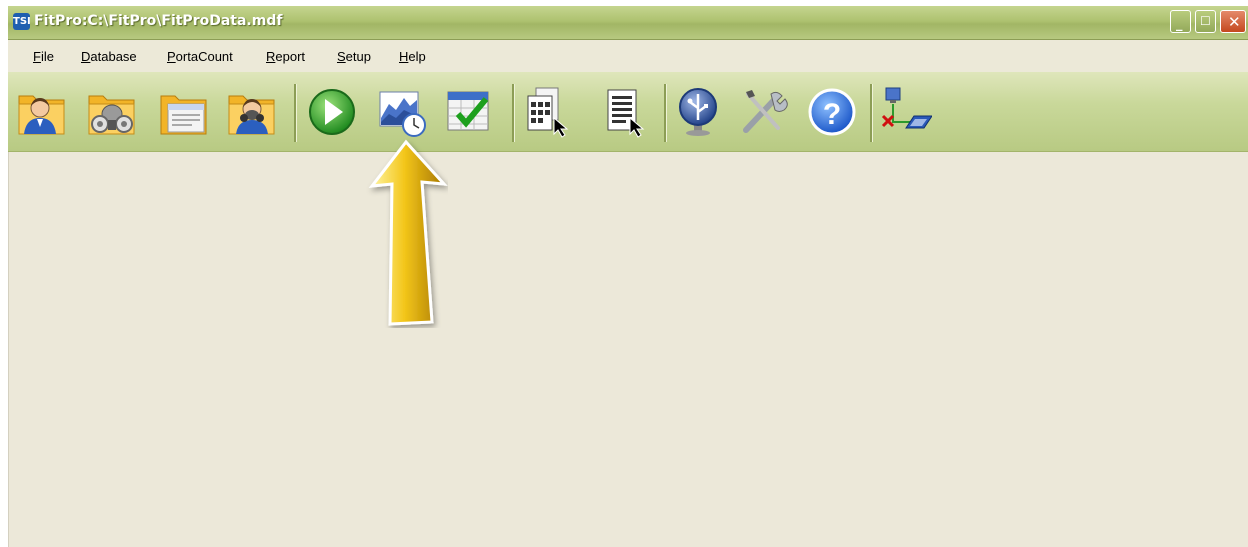 Image resolution: width=1248 pixels, height=547 pixels. I want to click on tools-icon, so click(765, 111).